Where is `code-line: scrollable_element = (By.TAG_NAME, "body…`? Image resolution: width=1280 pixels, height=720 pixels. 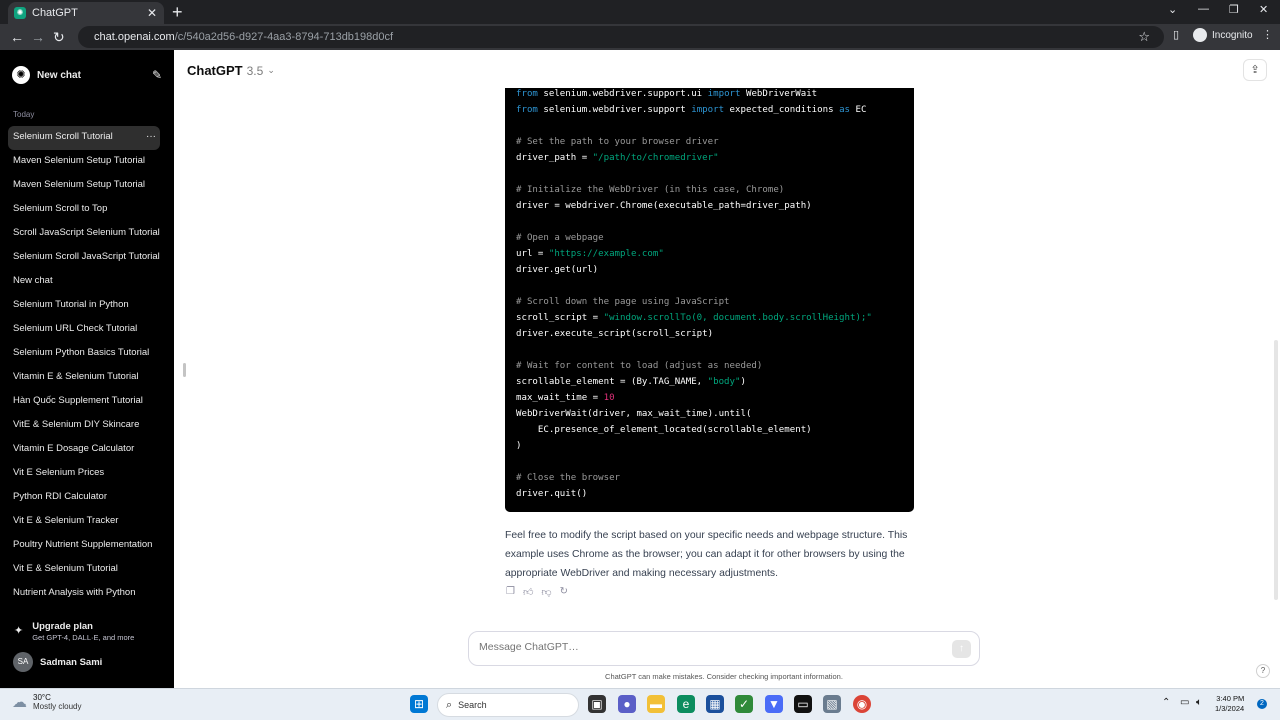
code-line: scrollable_element = (By.TAG_NAME, "body… is located at coordinates (709, 382).